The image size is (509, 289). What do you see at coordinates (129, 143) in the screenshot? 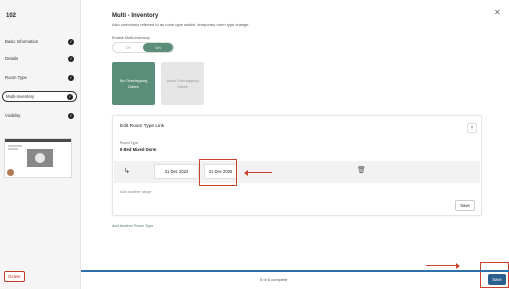
I see `room-type-label: Room Type` at bounding box center [129, 143].